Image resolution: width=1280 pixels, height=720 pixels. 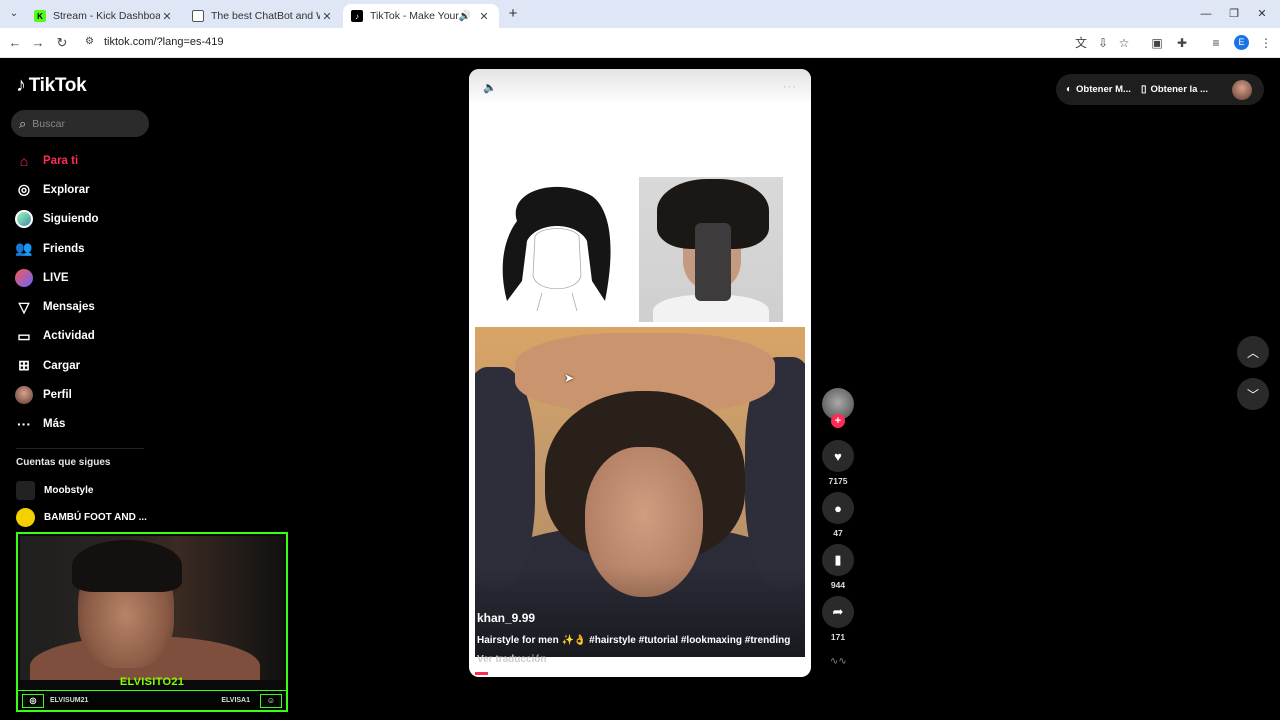 What do you see at coordinates (84, 189) in the screenshot?
I see `sidebar-item-explorar: ◎ Explorar` at bounding box center [84, 189].